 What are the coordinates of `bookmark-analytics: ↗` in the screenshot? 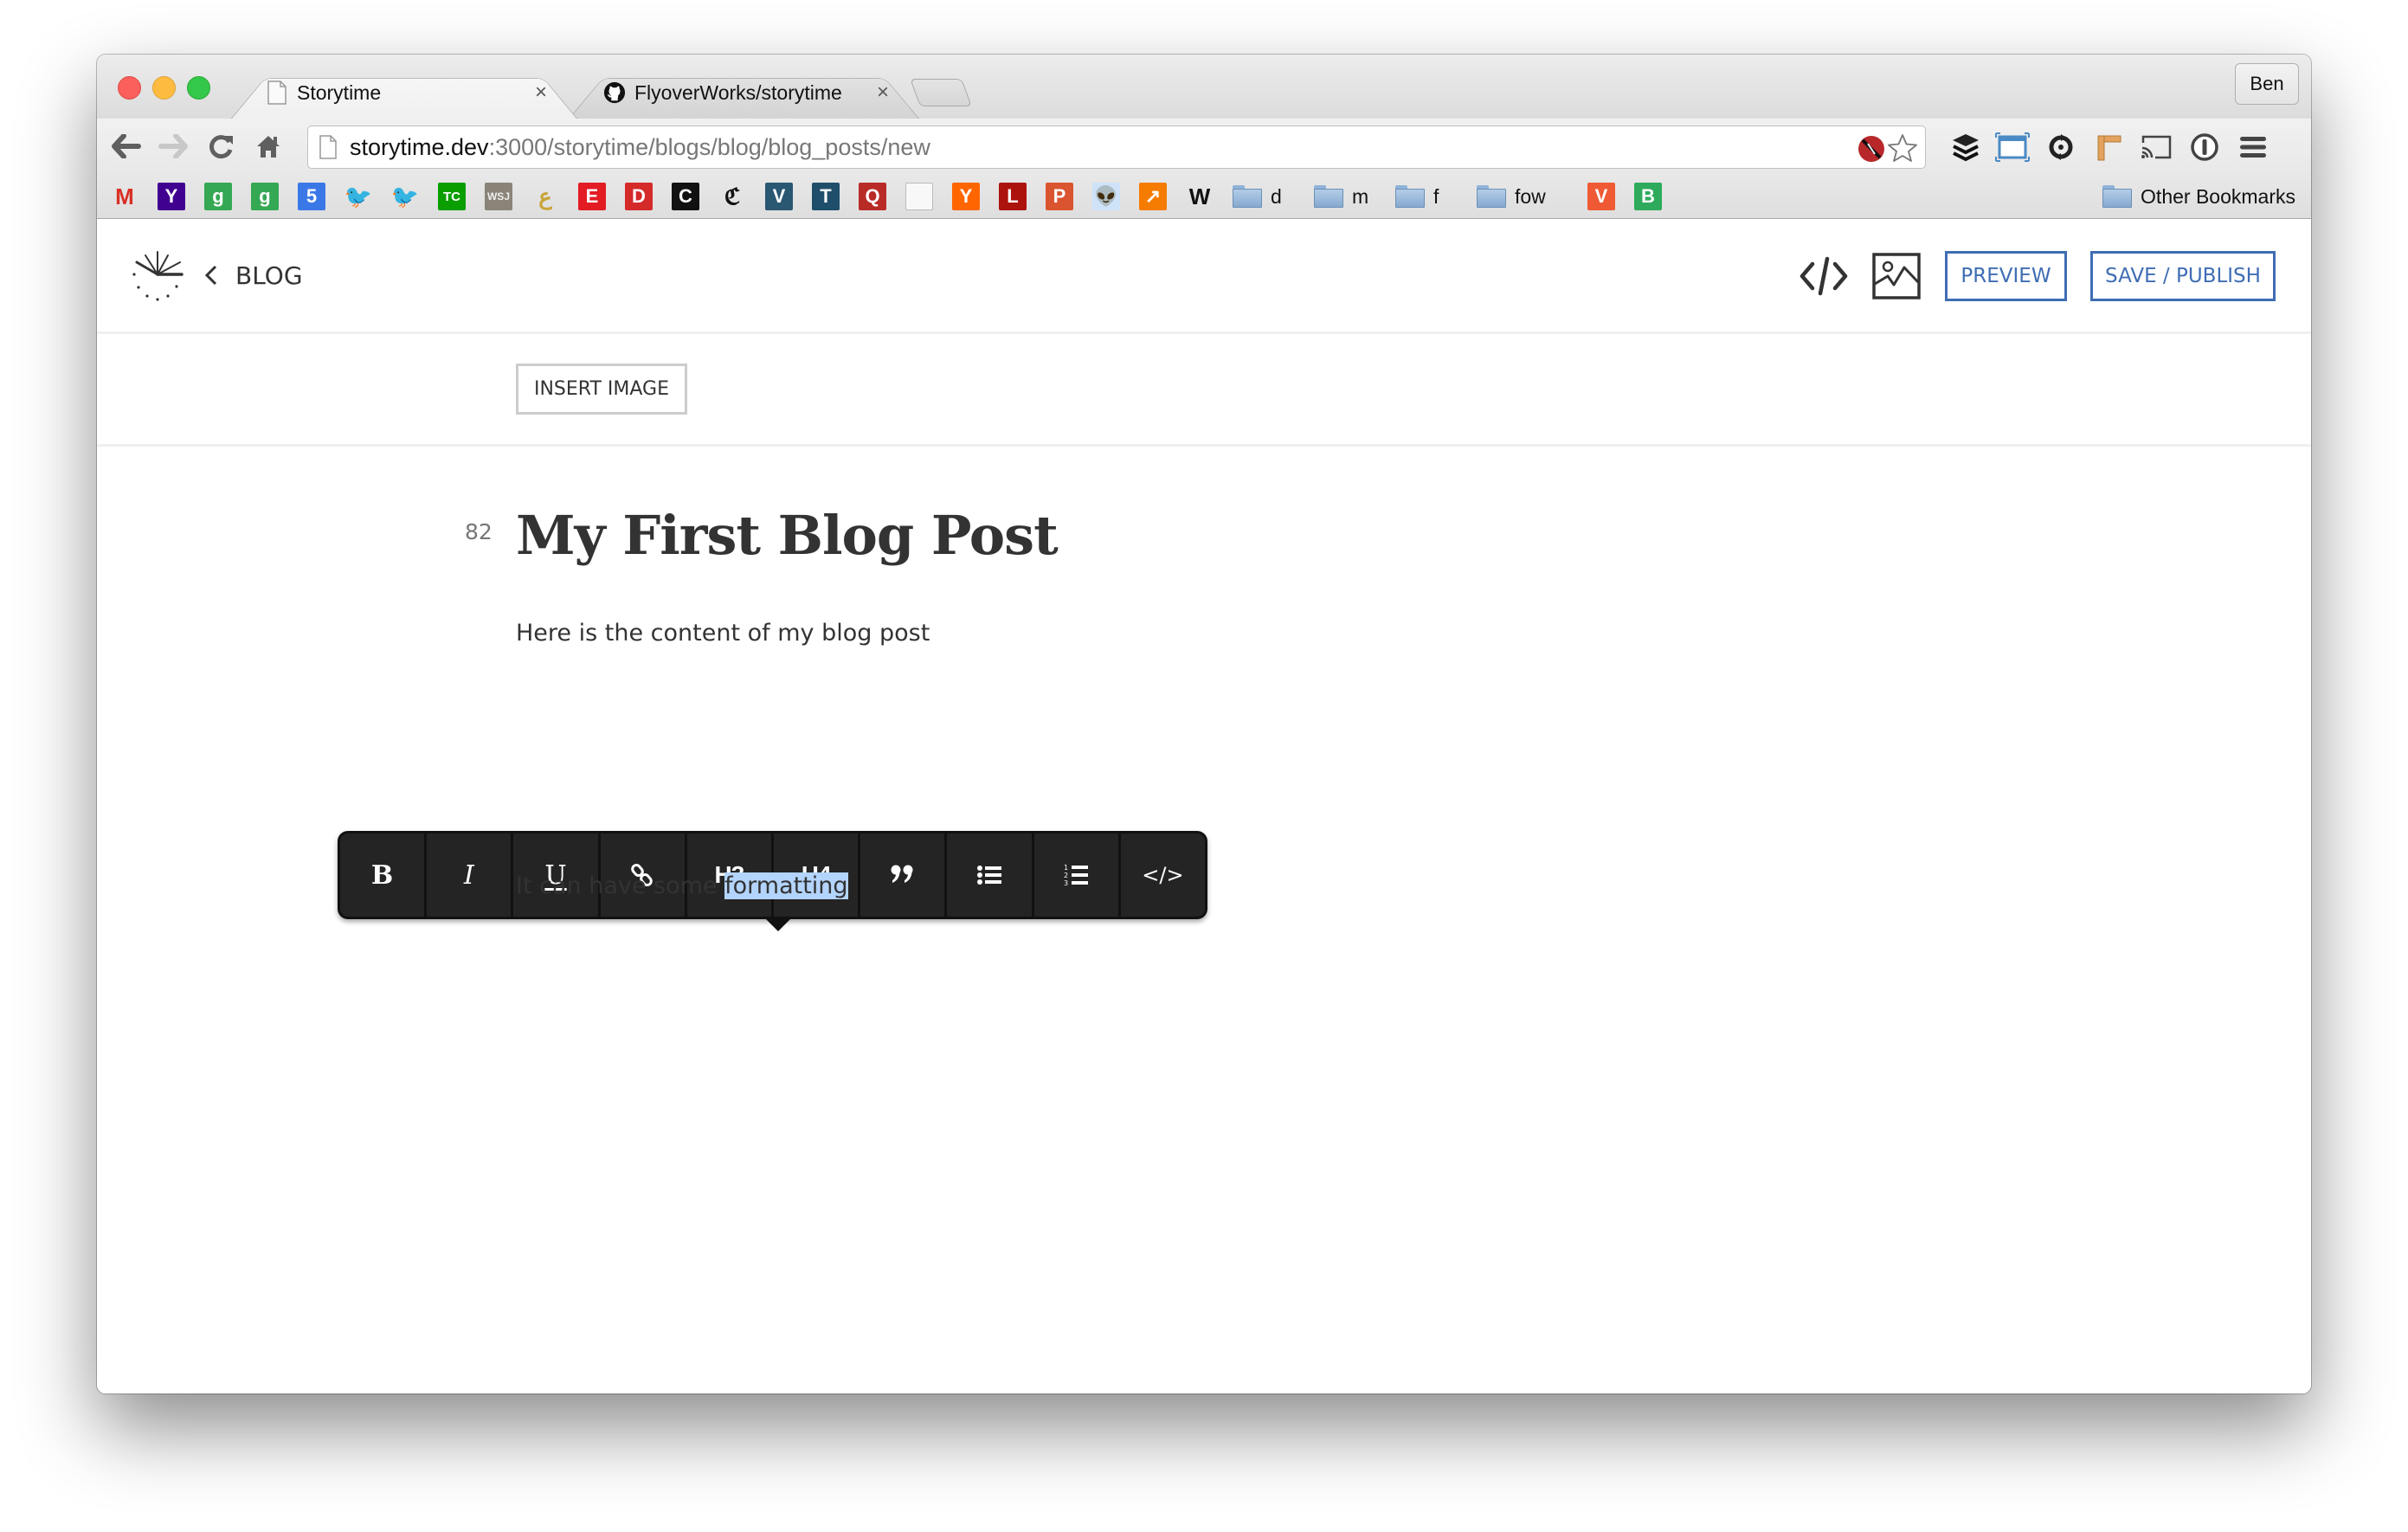 It's located at (1153, 196).